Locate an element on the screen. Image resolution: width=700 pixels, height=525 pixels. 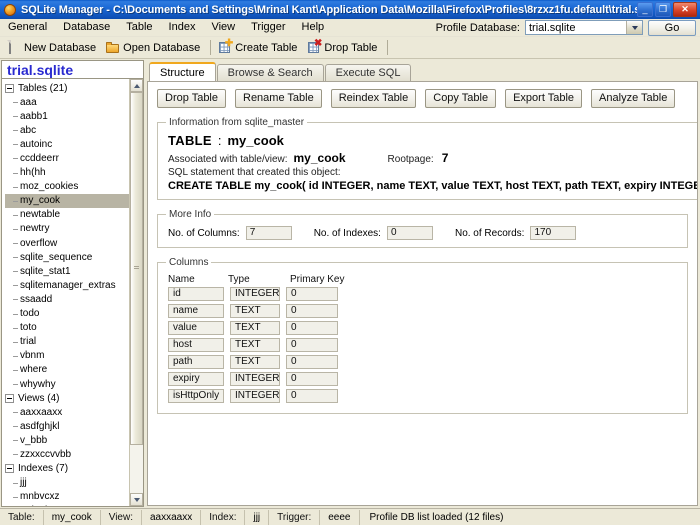
scrollbar-track is located at coordinates (136, 292).